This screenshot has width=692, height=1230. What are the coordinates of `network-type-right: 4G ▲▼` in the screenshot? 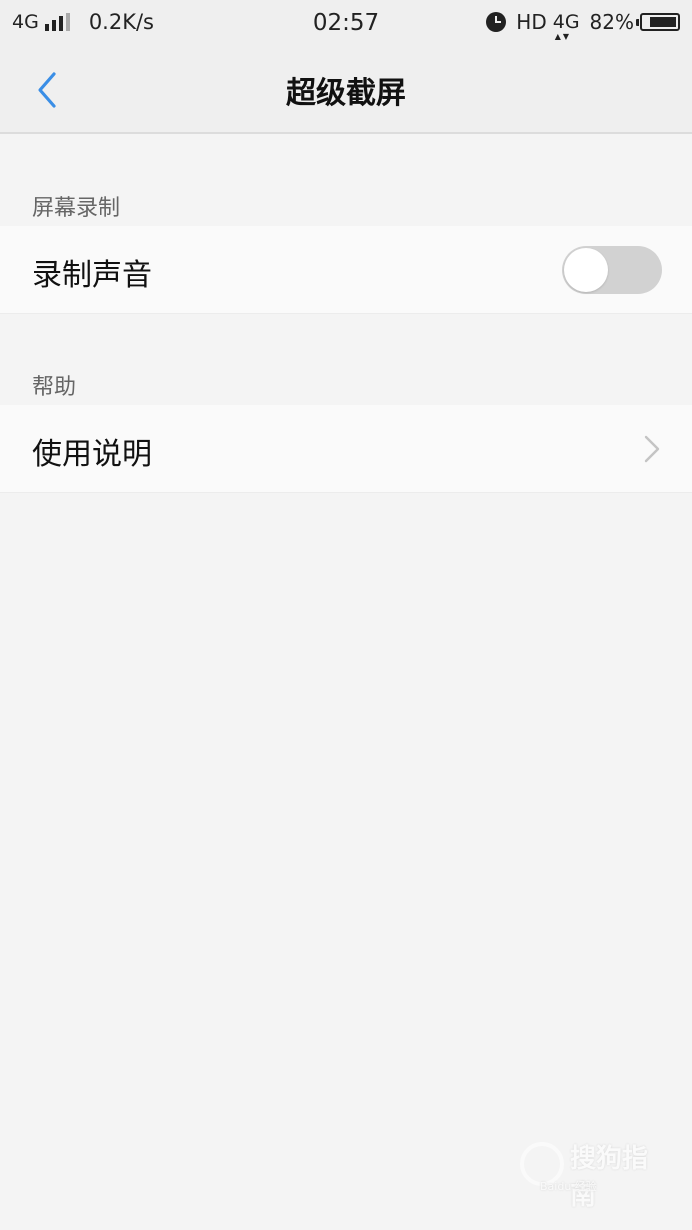 It's located at (566, 26).